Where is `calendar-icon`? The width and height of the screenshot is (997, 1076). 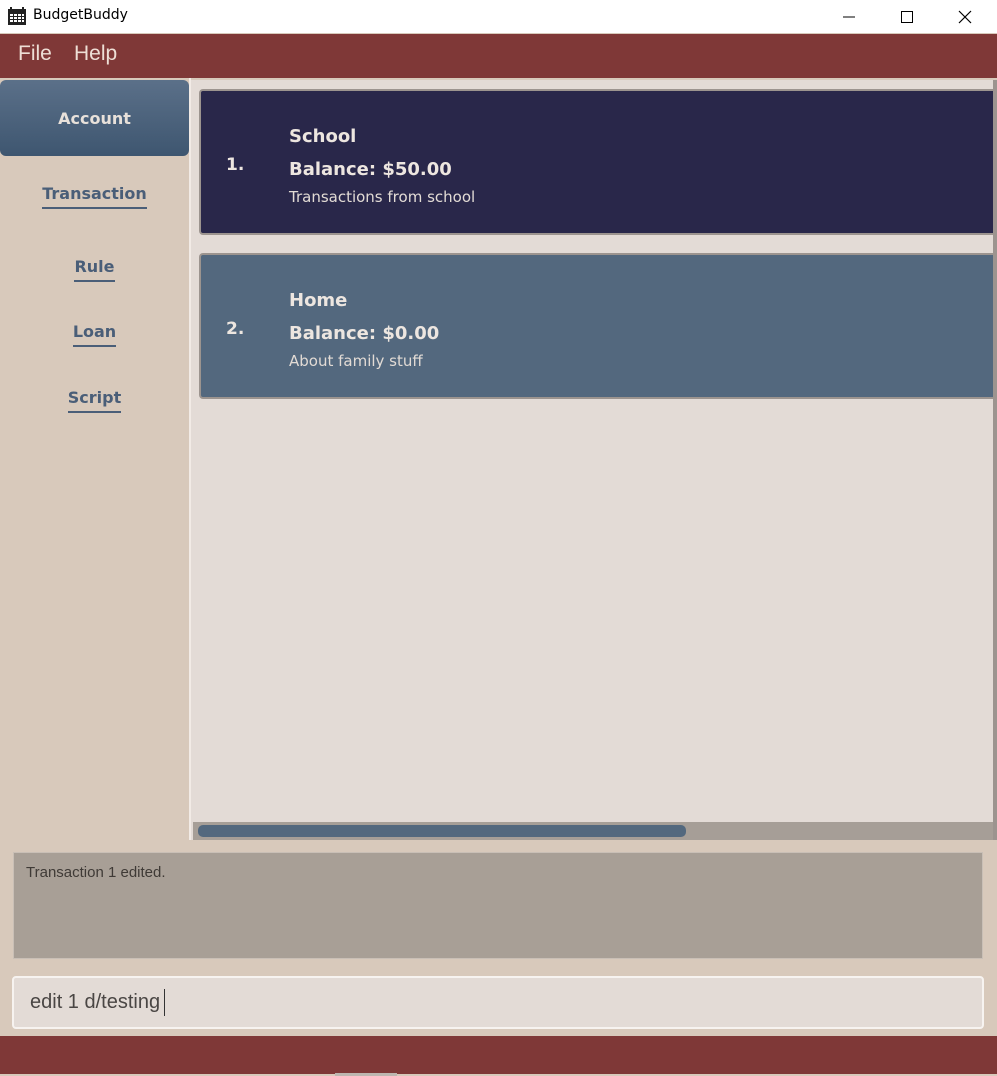
calendar-icon is located at coordinates (17, 16).